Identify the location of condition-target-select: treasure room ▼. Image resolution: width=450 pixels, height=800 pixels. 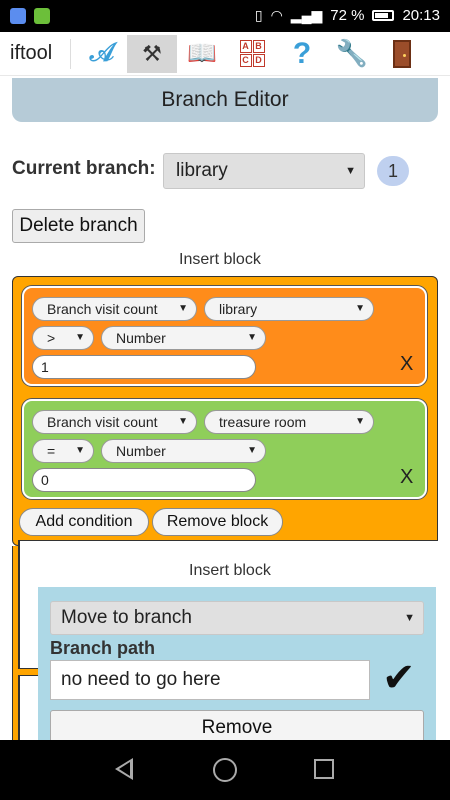
(289, 422).